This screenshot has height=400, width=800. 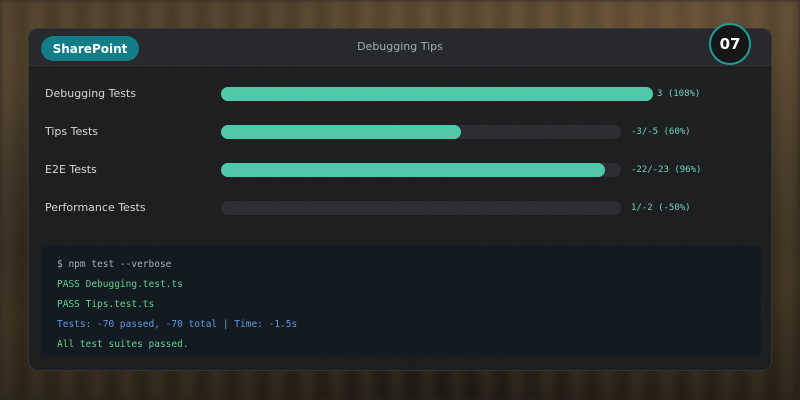 What do you see at coordinates (679, 94) in the screenshot?
I see `test-value: 3 (108%)` at bounding box center [679, 94].